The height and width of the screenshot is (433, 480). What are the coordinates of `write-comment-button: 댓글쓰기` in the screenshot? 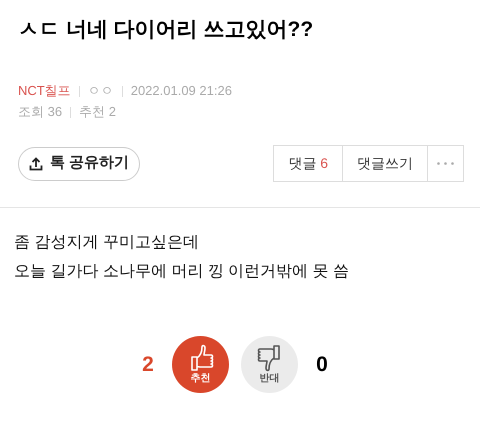 It's located at (385, 163).